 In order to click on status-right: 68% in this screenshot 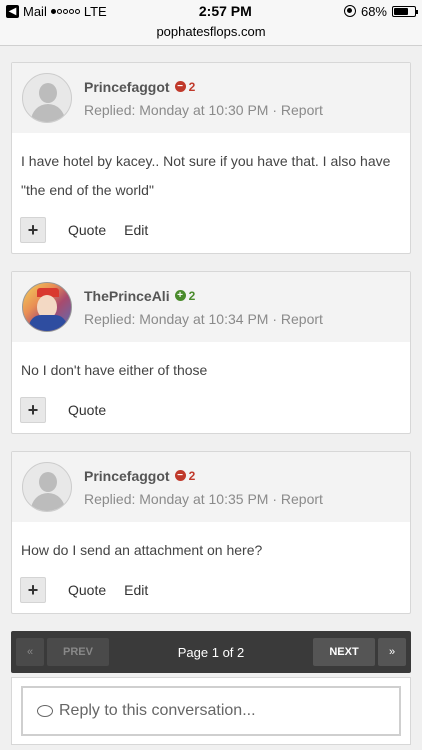, I will do `click(380, 11)`.